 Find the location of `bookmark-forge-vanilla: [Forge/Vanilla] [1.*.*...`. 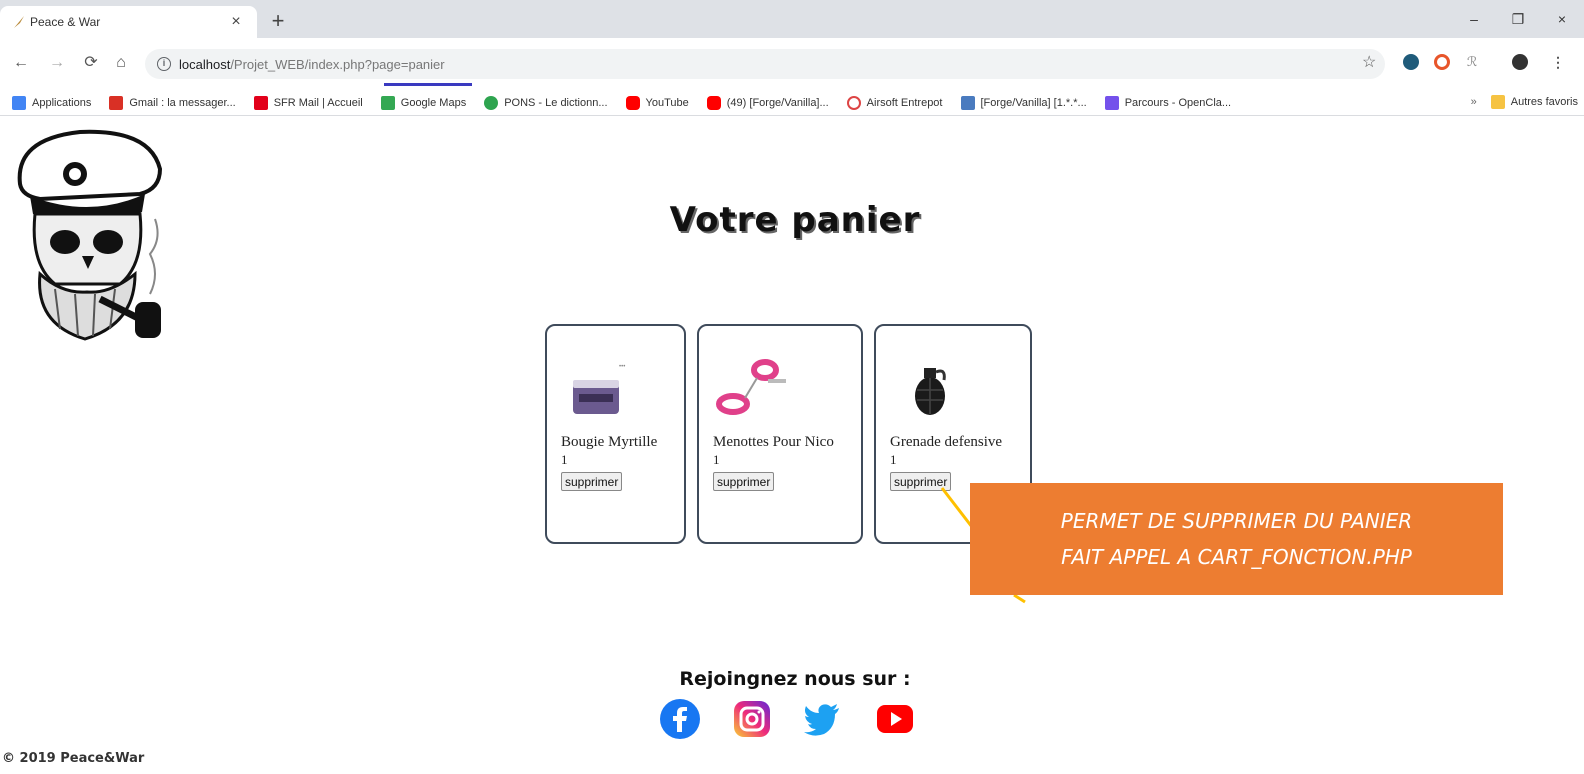

bookmark-forge-vanilla: [Forge/Vanilla] [1.*.*... is located at coordinates (1023, 102).